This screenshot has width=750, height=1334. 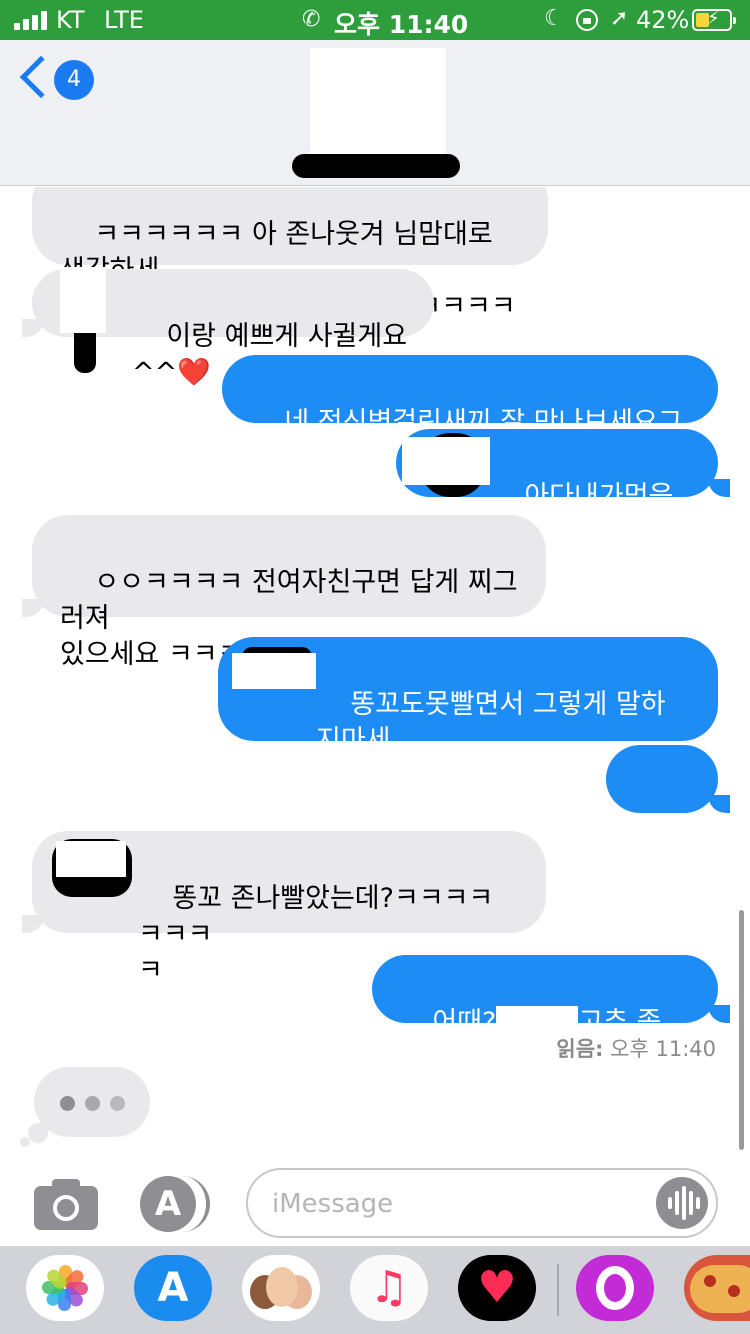 I want to click on app-store-button: A, so click(x=175, y=1204).